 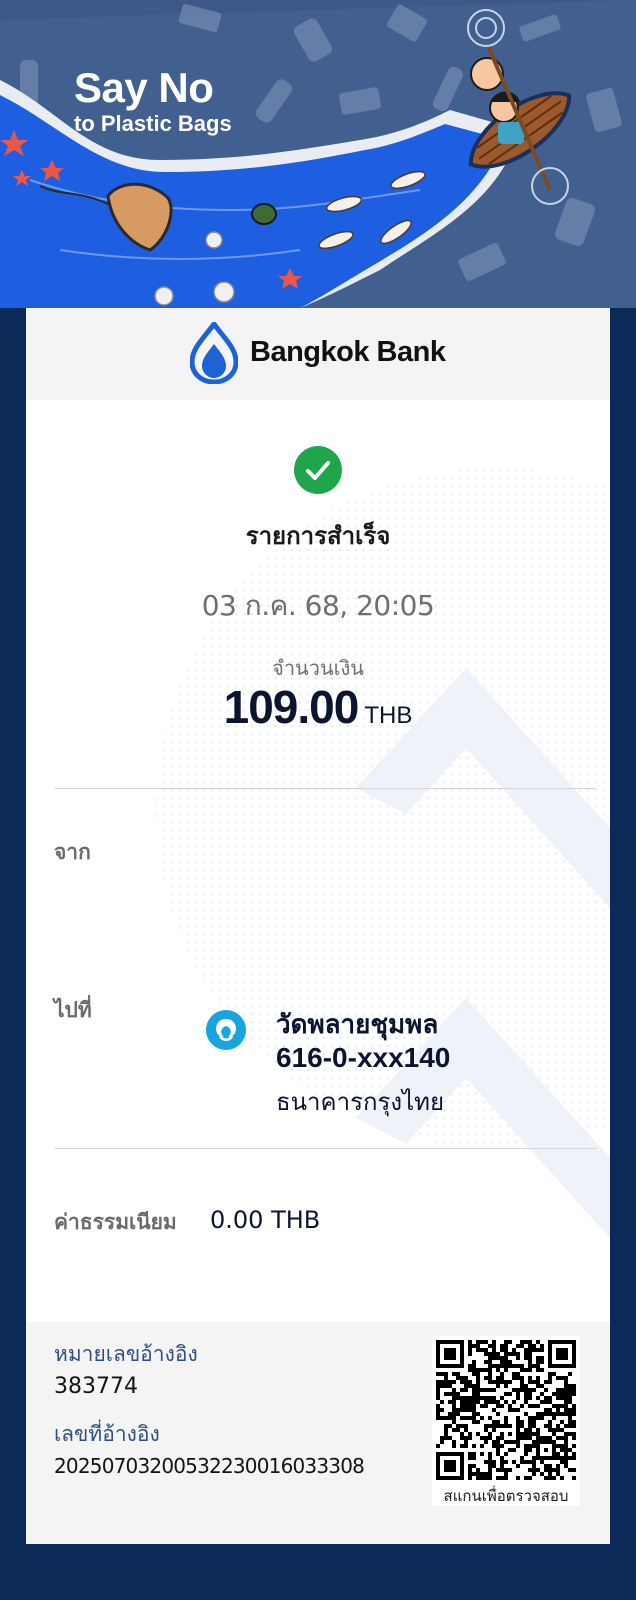 What do you see at coordinates (144, 87) in the screenshot?
I see `banner-title: Say No` at bounding box center [144, 87].